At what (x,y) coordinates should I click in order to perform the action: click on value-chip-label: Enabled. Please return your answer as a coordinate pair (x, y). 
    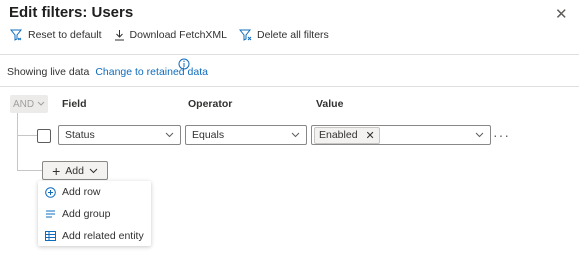
    Looking at the image, I should click on (338, 135).